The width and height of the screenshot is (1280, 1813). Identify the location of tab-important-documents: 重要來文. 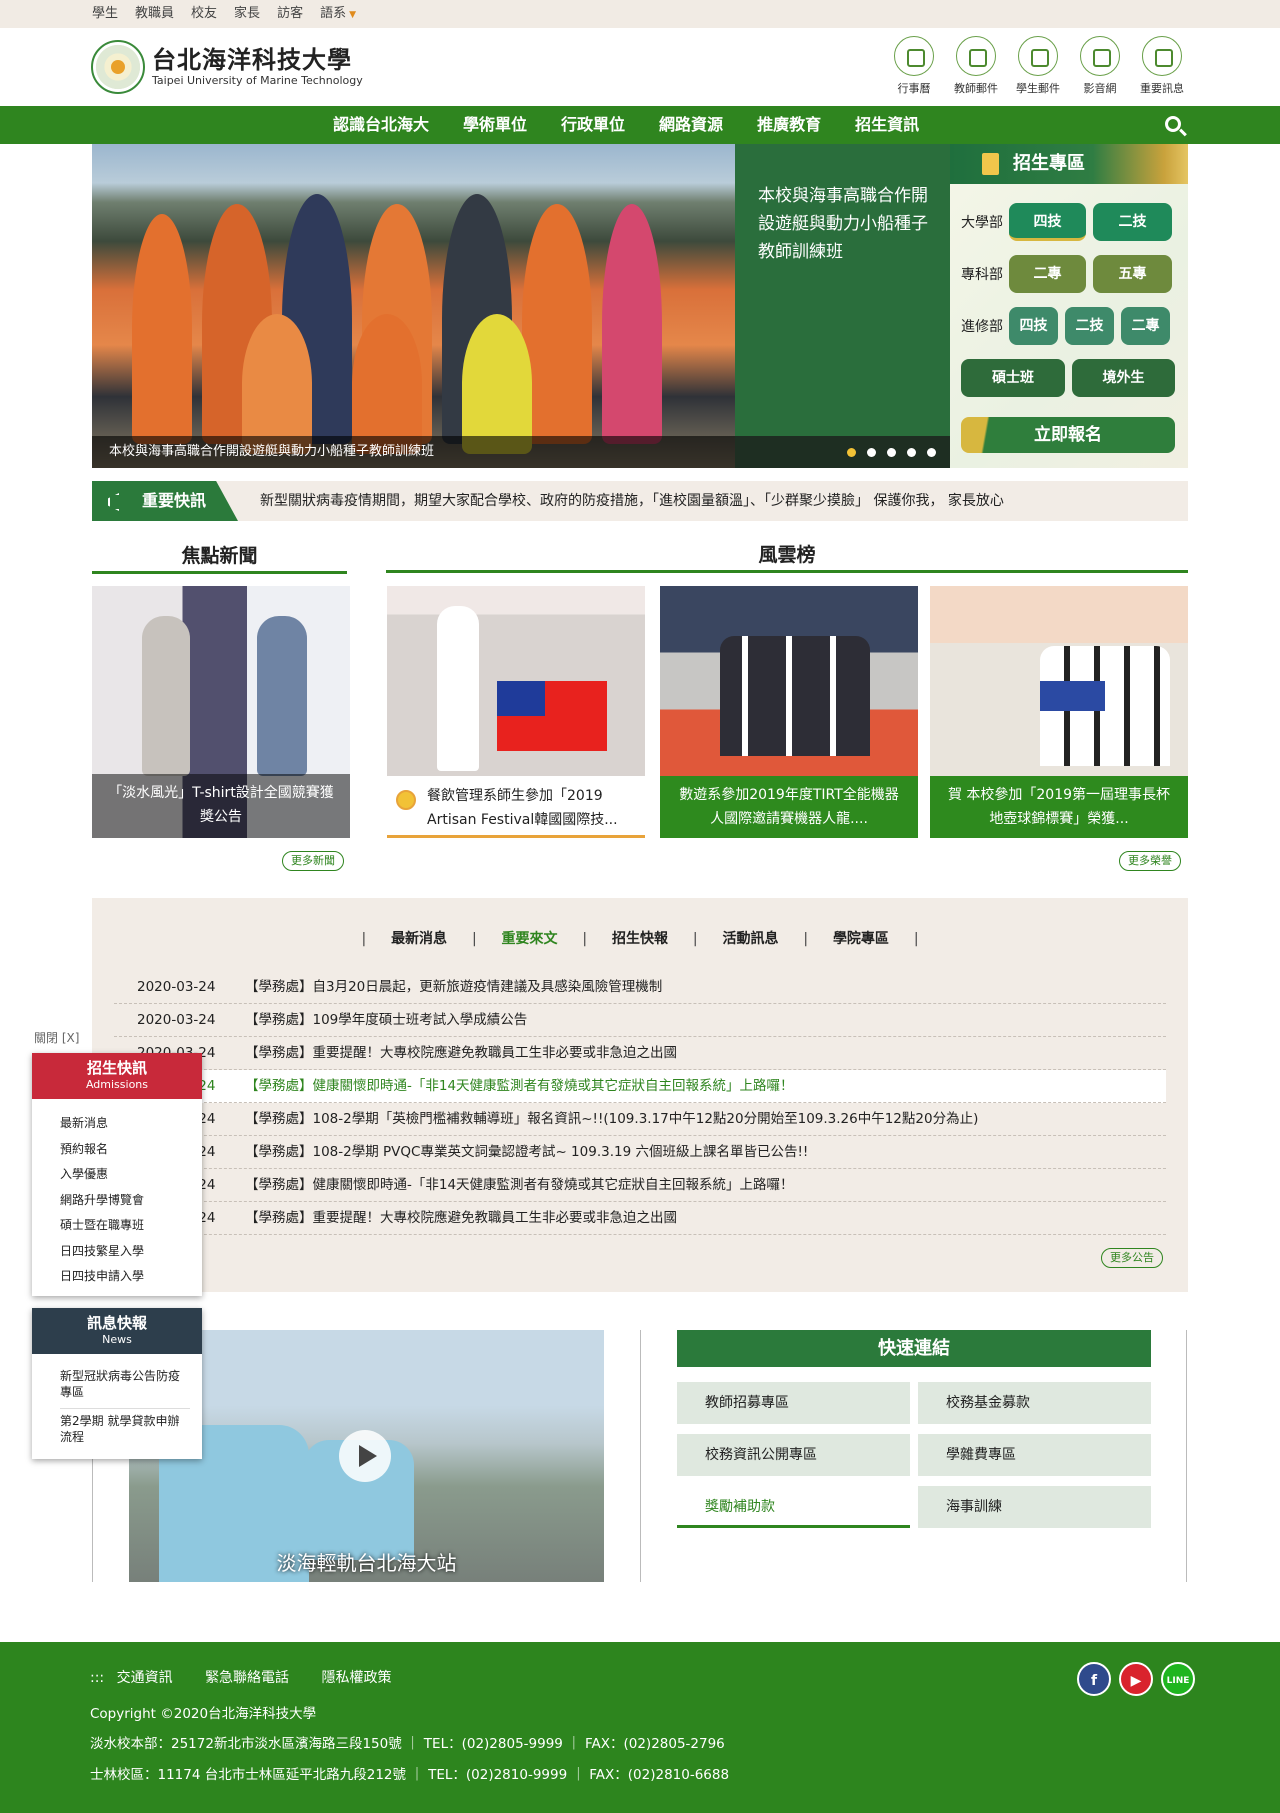
(530, 939).